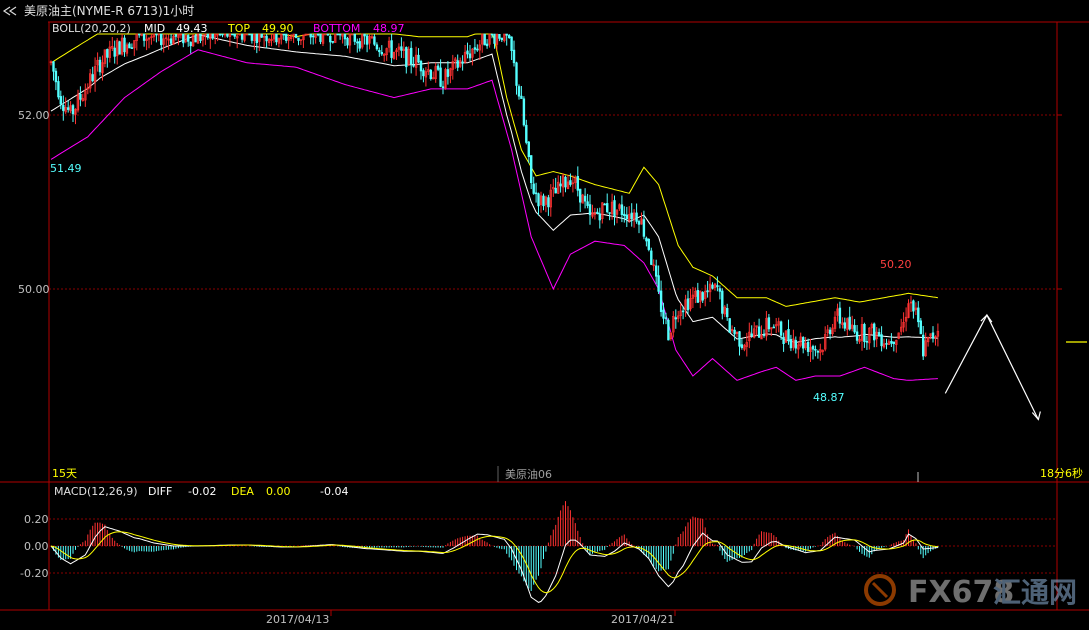 The image size is (1089, 630). What do you see at coordinates (96, 491) in the screenshot?
I see `macd-name: MACD(12,26,9)` at bounding box center [96, 491].